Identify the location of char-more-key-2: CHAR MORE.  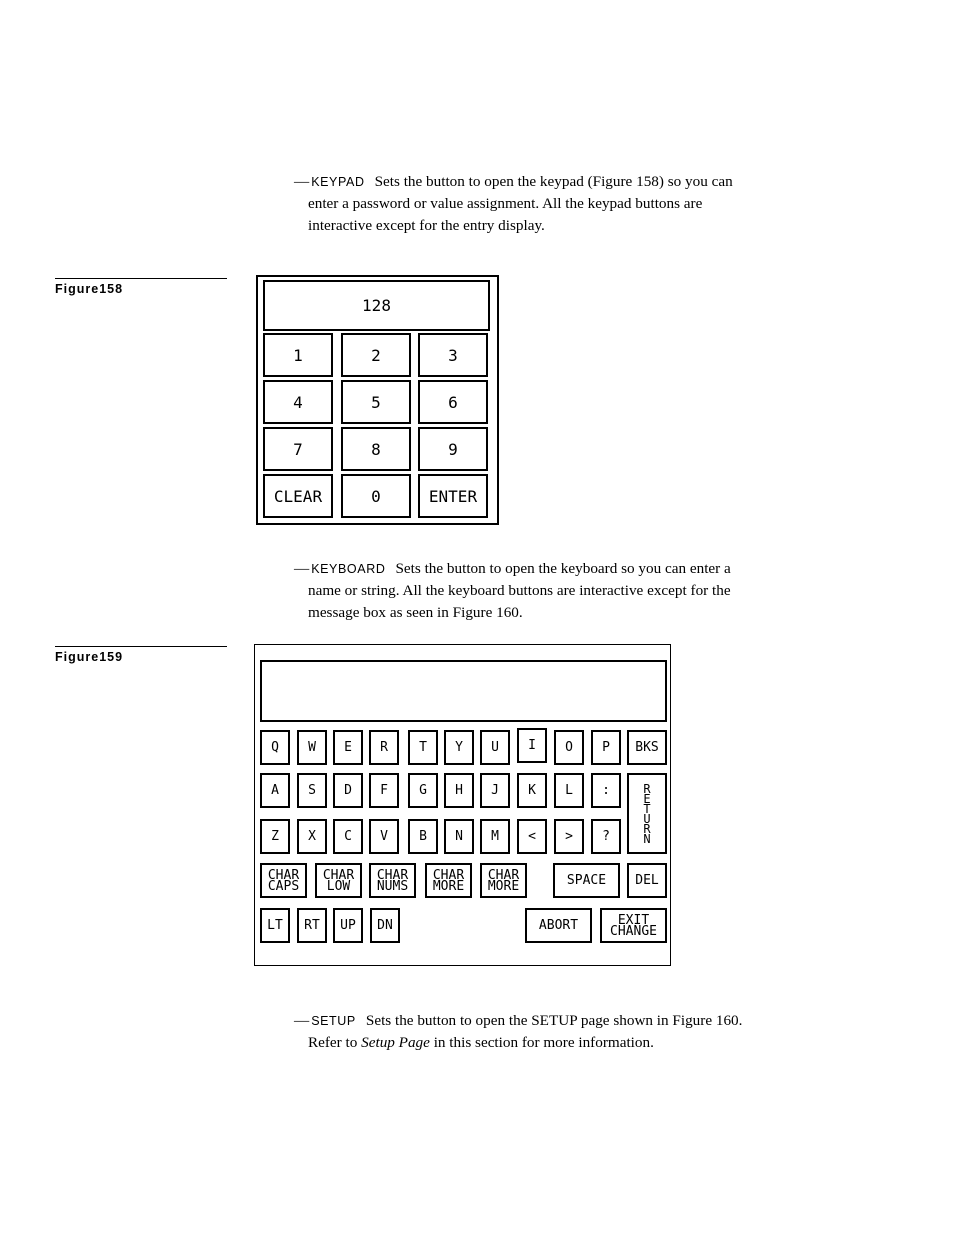
(503, 880).